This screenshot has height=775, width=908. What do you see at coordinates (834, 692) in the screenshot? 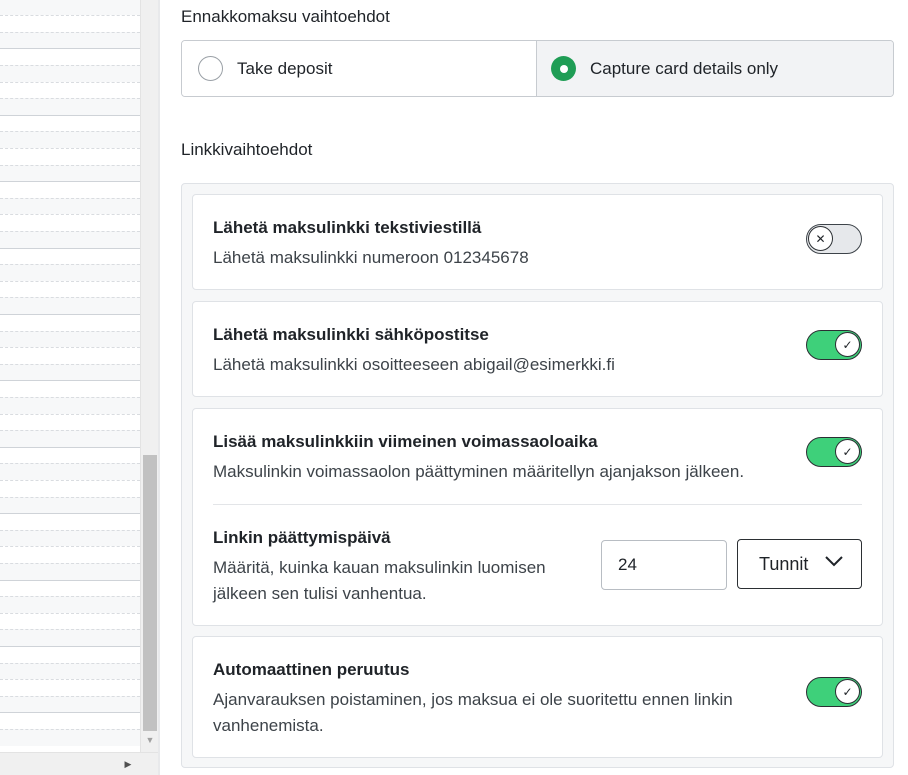
I see `auto-cancel-toggle: ✓` at bounding box center [834, 692].